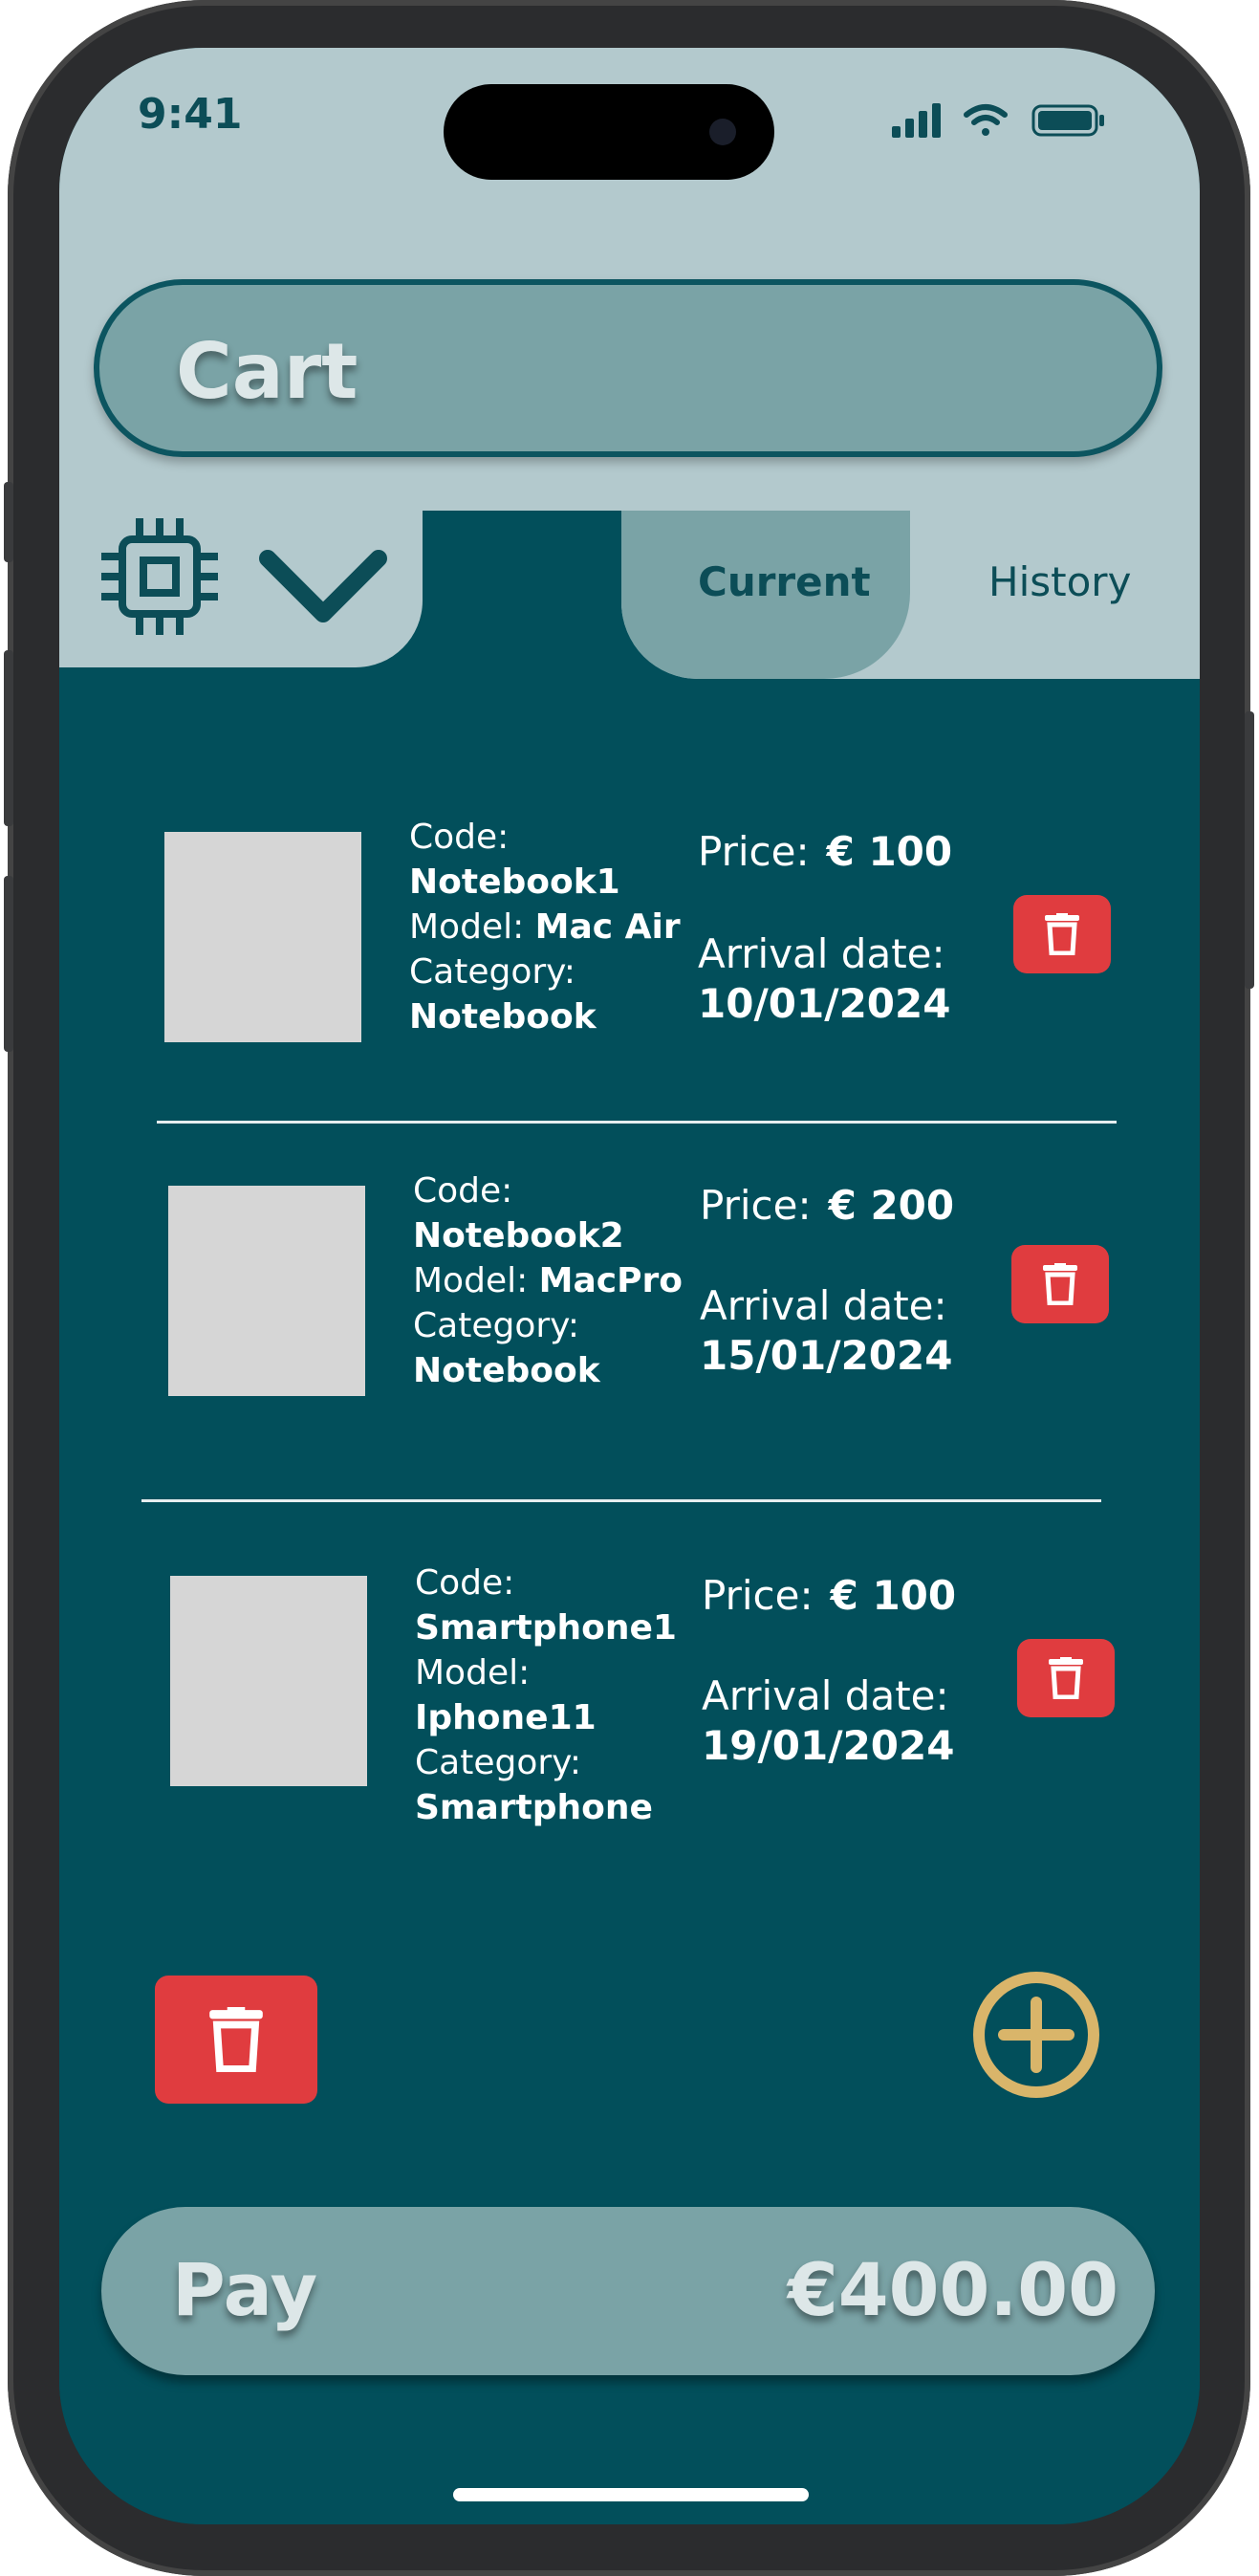  I want to click on clear-cart-button, so click(236, 2040).